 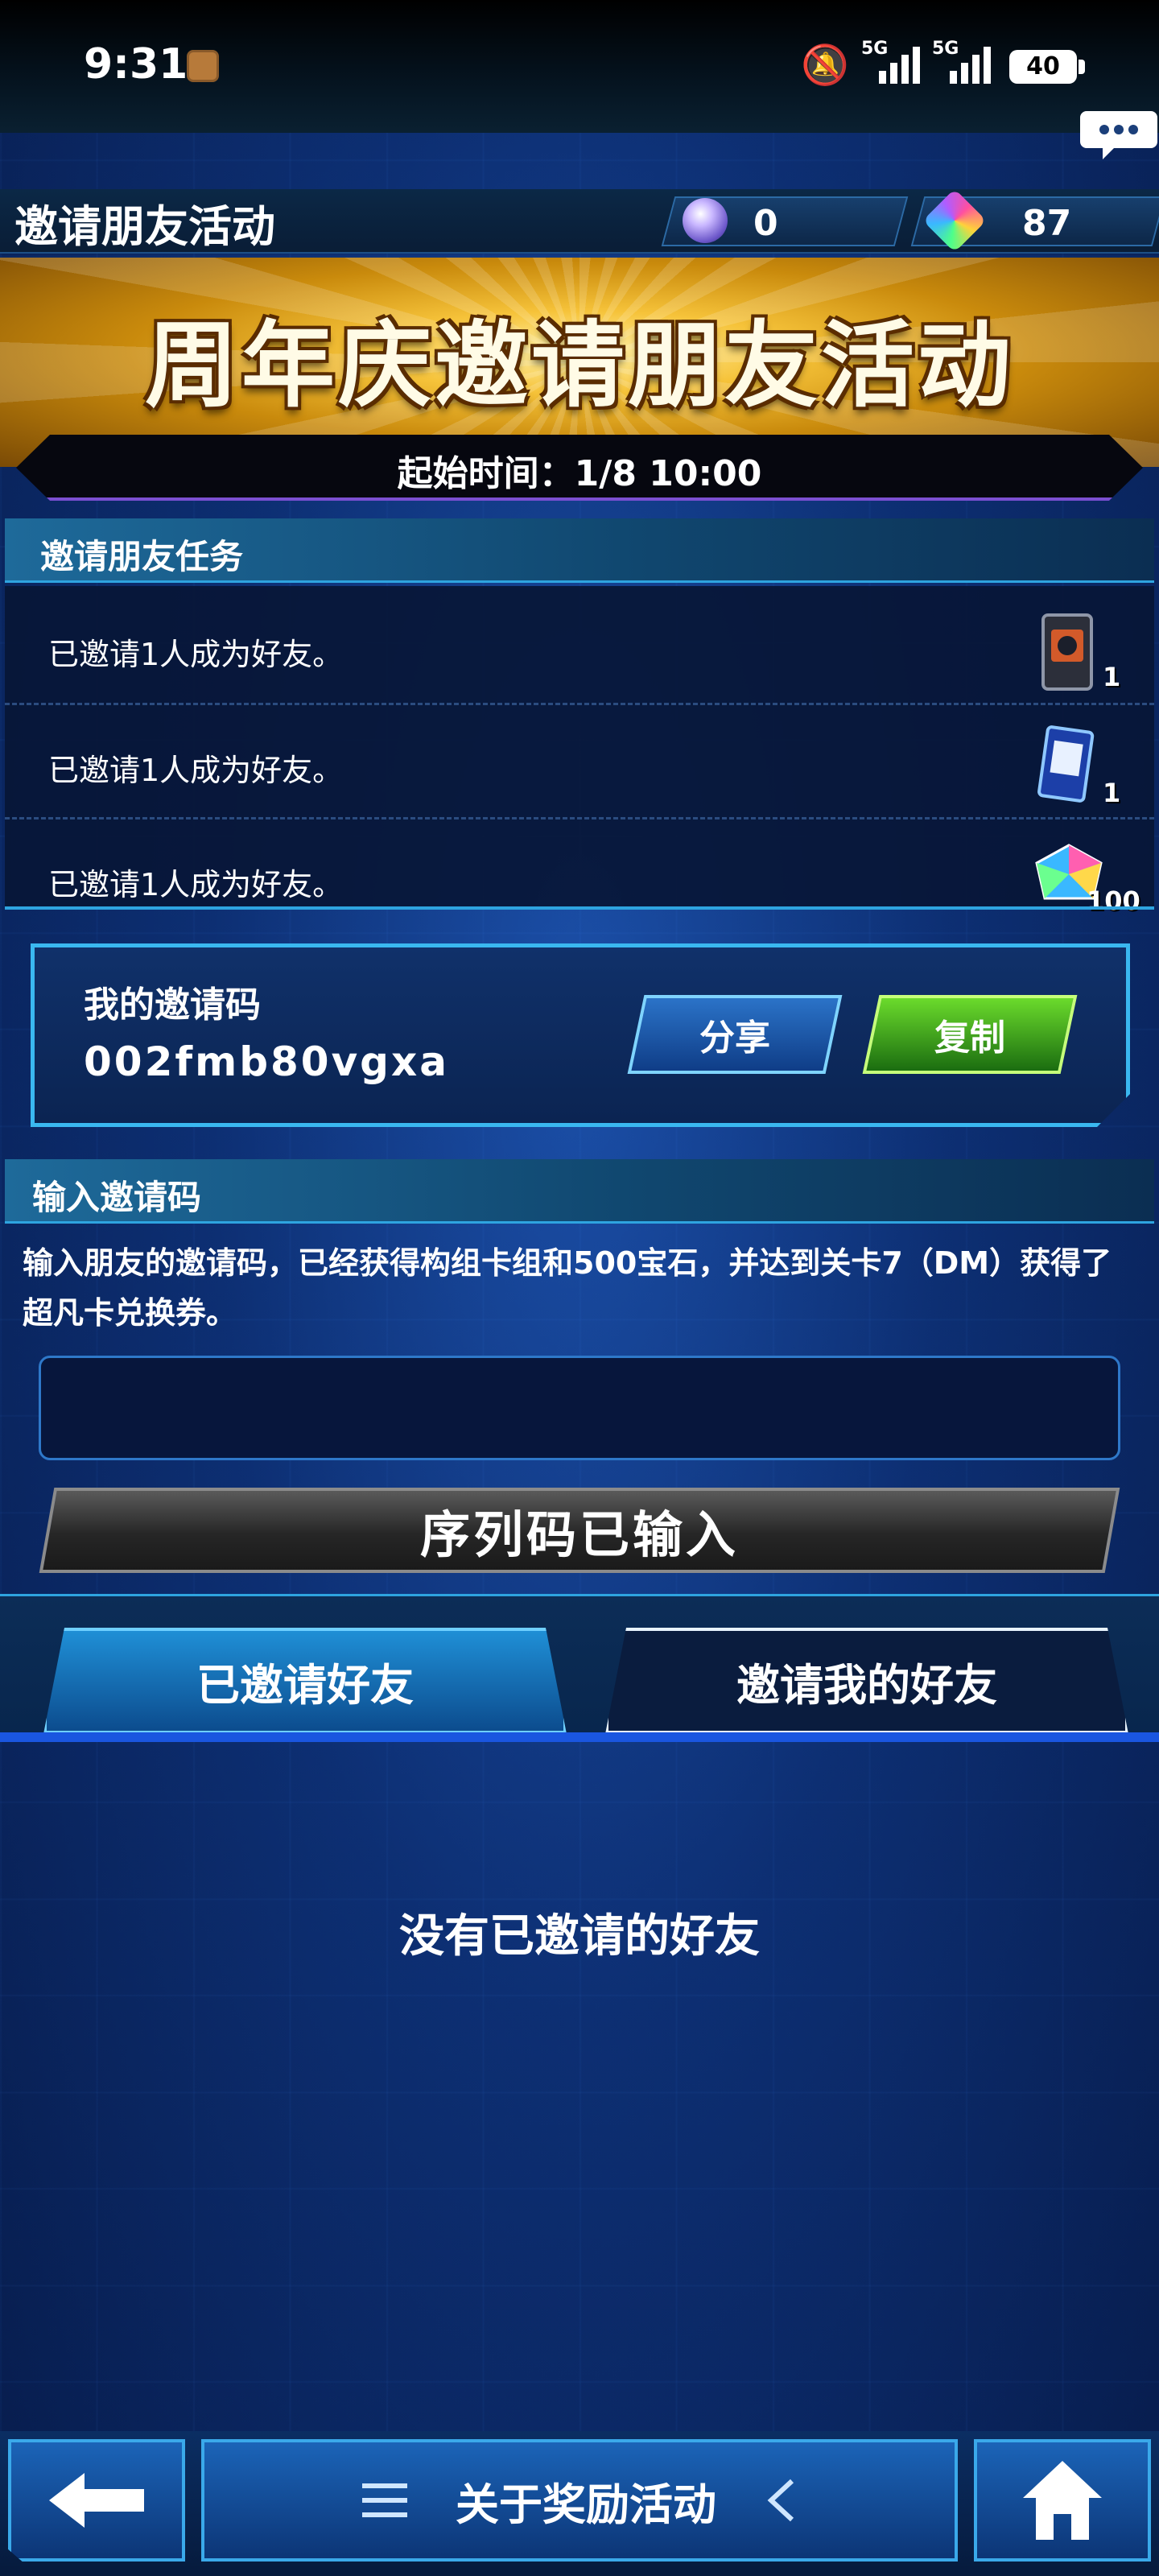 What do you see at coordinates (1067, 652) in the screenshot?
I see `card-pack-icon` at bounding box center [1067, 652].